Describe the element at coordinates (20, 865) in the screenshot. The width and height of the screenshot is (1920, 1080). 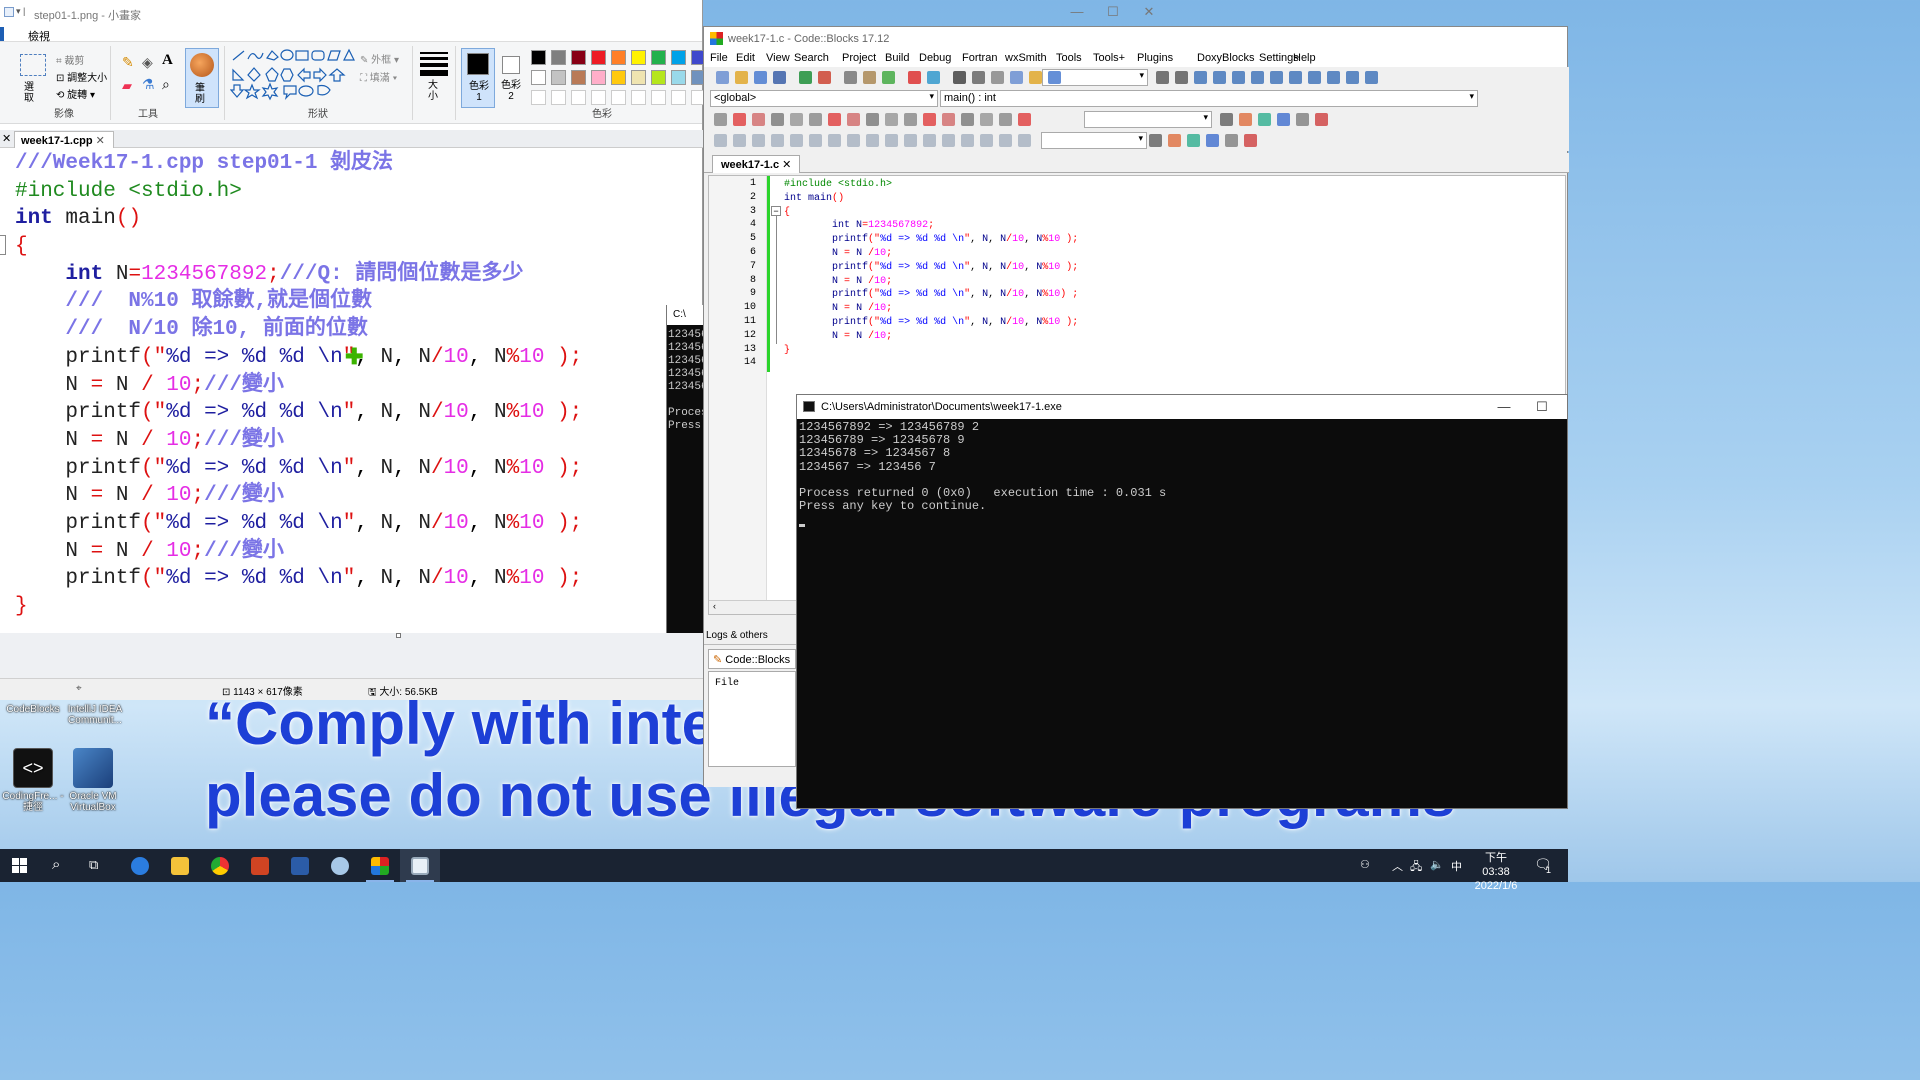
I see `start-button` at that location.